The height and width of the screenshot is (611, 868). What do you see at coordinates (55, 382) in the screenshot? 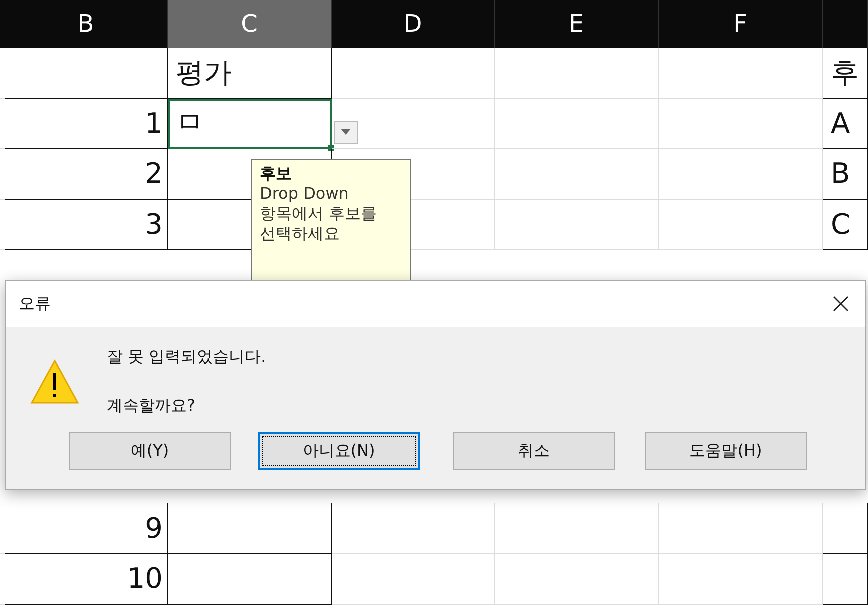
I see `warning-icon` at bounding box center [55, 382].